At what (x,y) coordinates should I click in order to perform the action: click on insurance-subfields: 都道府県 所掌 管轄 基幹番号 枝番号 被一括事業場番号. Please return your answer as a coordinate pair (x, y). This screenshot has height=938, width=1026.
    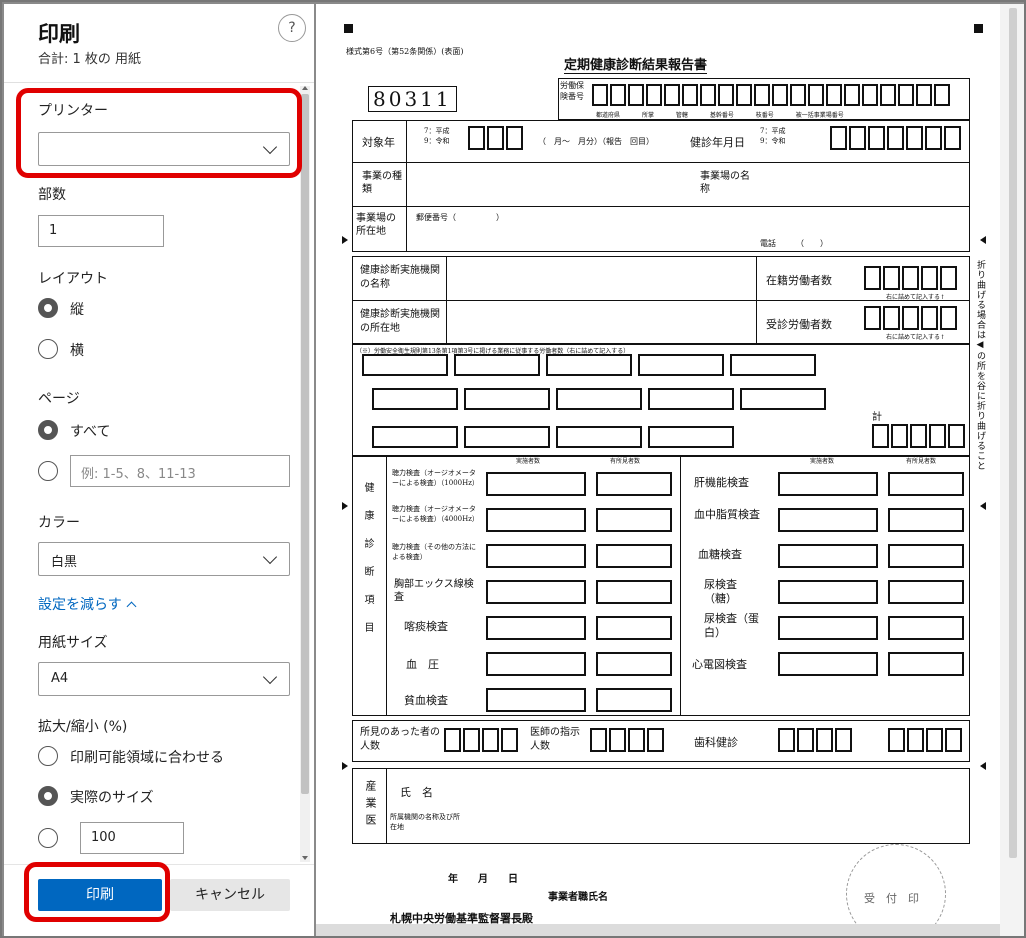
    Looking at the image, I should click on (720, 115).